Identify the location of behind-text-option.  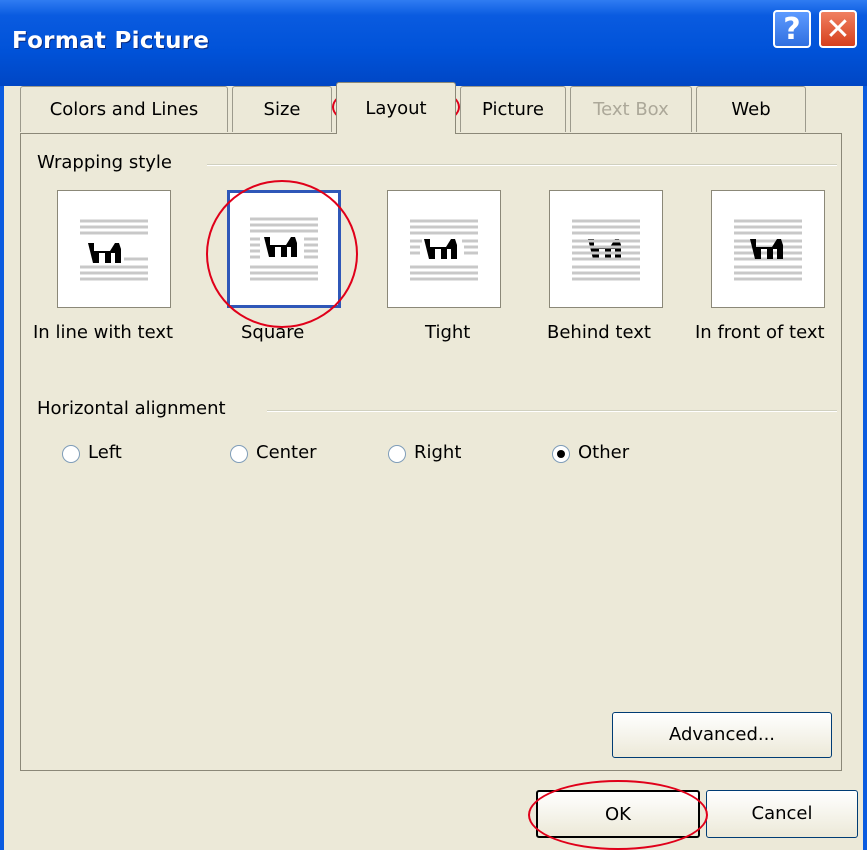
(606, 249).